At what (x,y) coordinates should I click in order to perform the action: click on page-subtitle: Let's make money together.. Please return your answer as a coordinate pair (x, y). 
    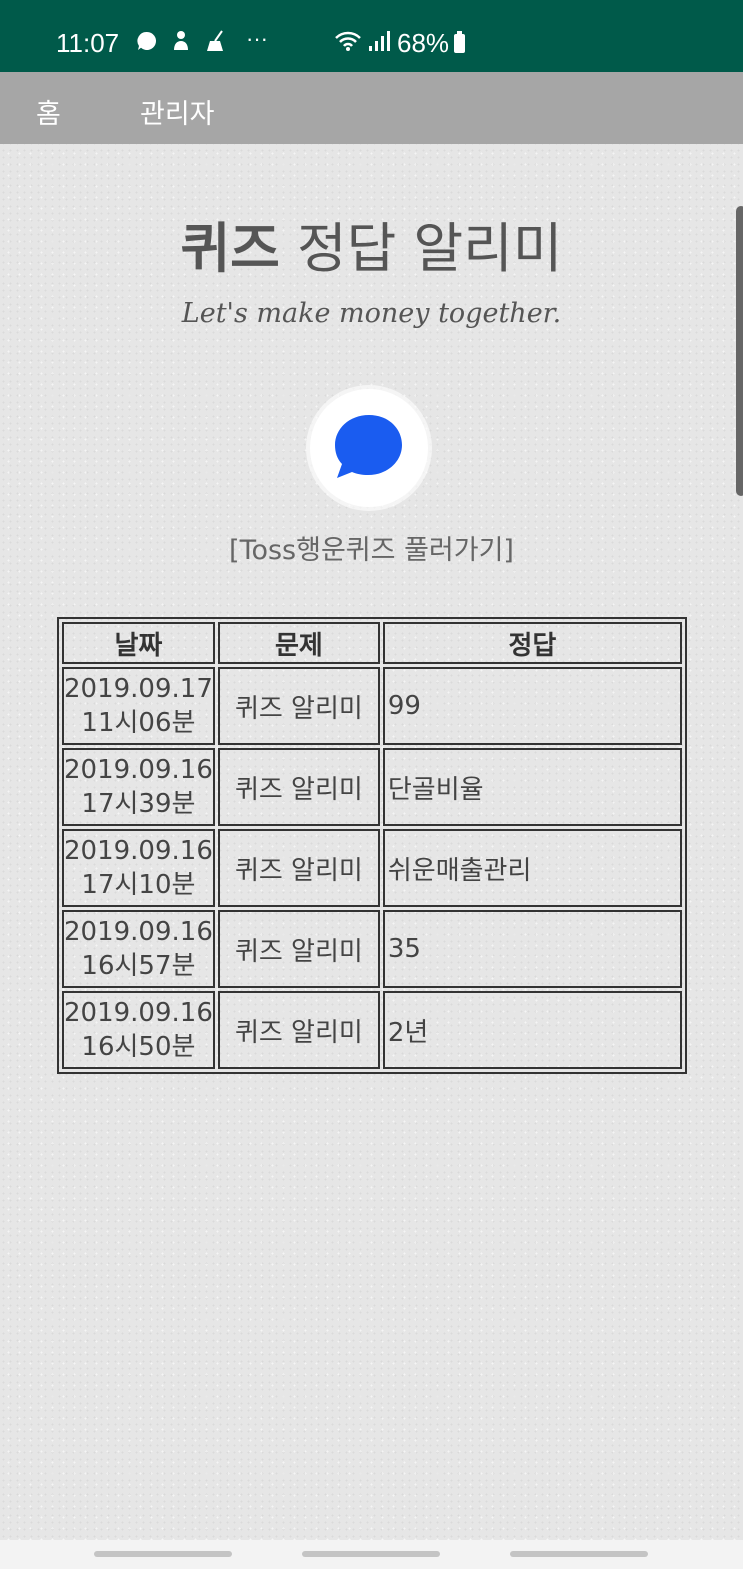
    Looking at the image, I should click on (371, 313).